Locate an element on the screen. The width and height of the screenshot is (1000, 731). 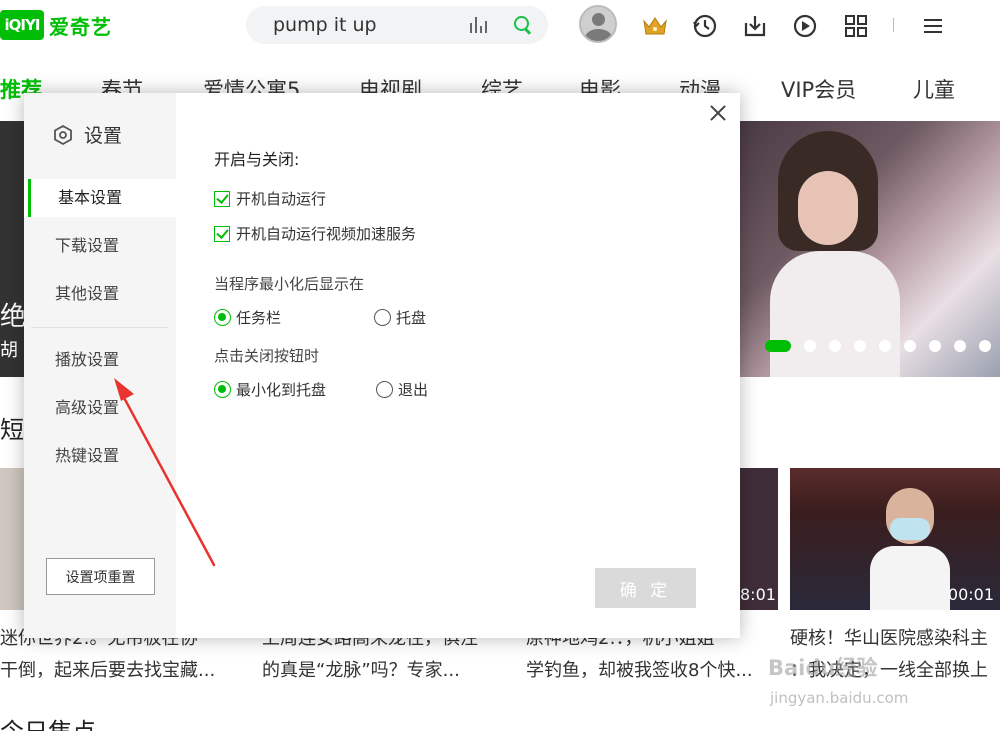
app-logo: iQIYI 爱奇艺 is located at coordinates (56, 25).